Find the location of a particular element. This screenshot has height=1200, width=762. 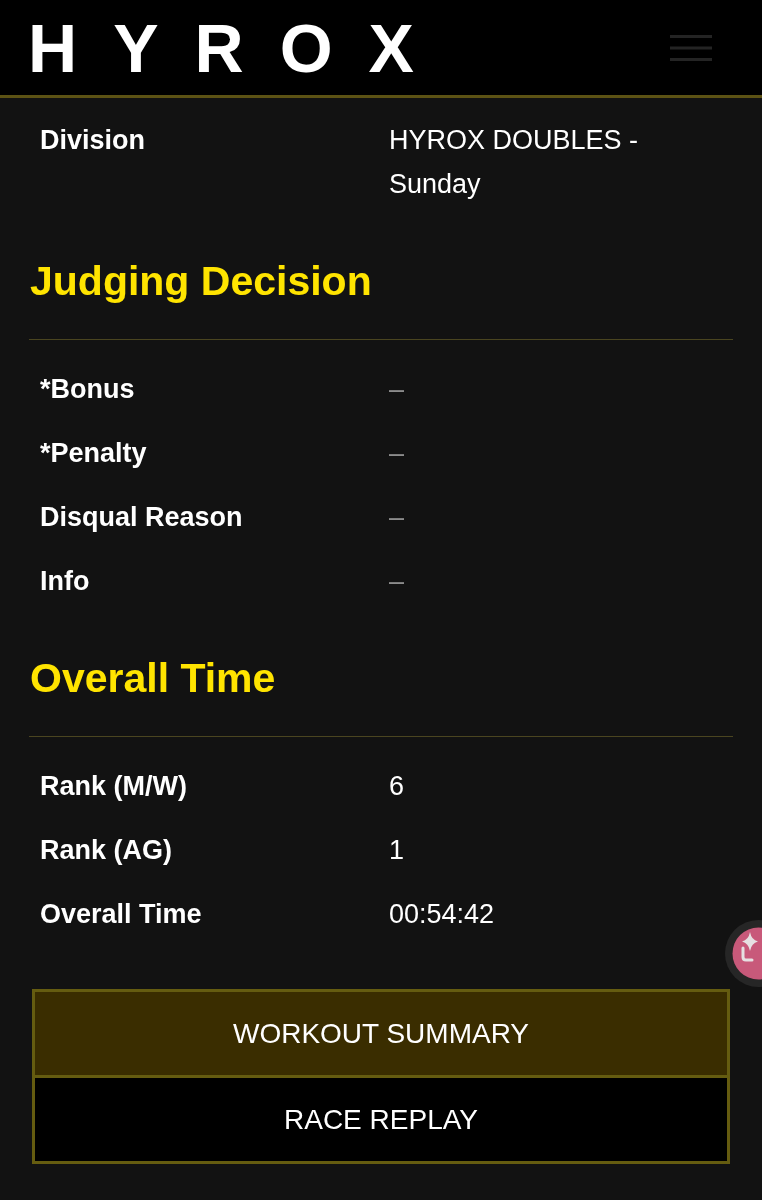

field-label: Info is located at coordinates (65, 581).